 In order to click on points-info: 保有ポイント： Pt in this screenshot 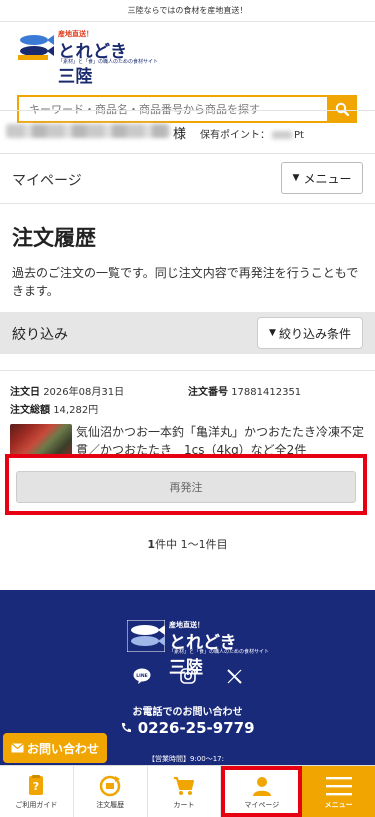, I will do `click(252, 133)`.